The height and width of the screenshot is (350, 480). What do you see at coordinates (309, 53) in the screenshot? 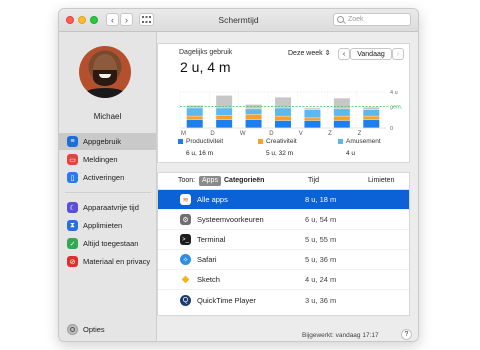
I see `period-select: Deze week ⇕` at bounding box center [309, 53].